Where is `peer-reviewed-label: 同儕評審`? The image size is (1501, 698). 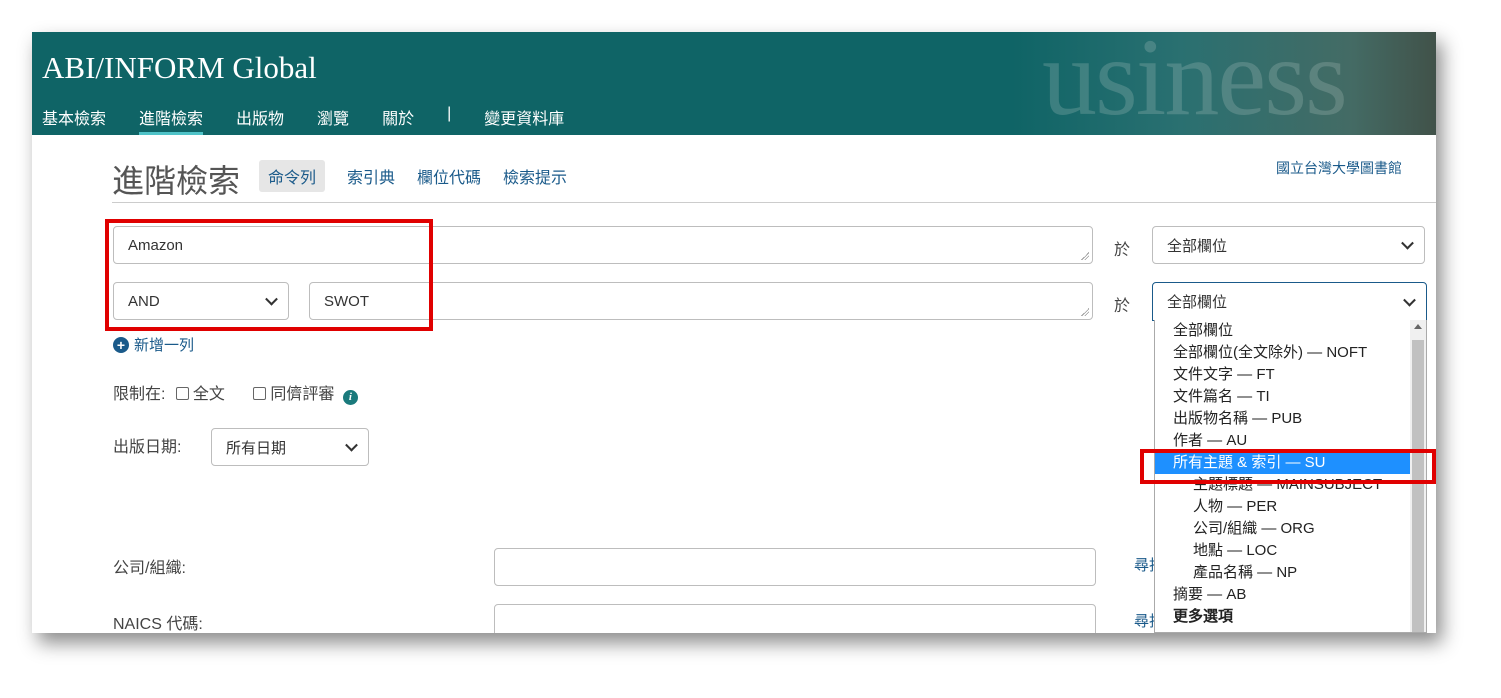 peer-reviewed-label: 同儕評審 is located at coordinates (302, 394).